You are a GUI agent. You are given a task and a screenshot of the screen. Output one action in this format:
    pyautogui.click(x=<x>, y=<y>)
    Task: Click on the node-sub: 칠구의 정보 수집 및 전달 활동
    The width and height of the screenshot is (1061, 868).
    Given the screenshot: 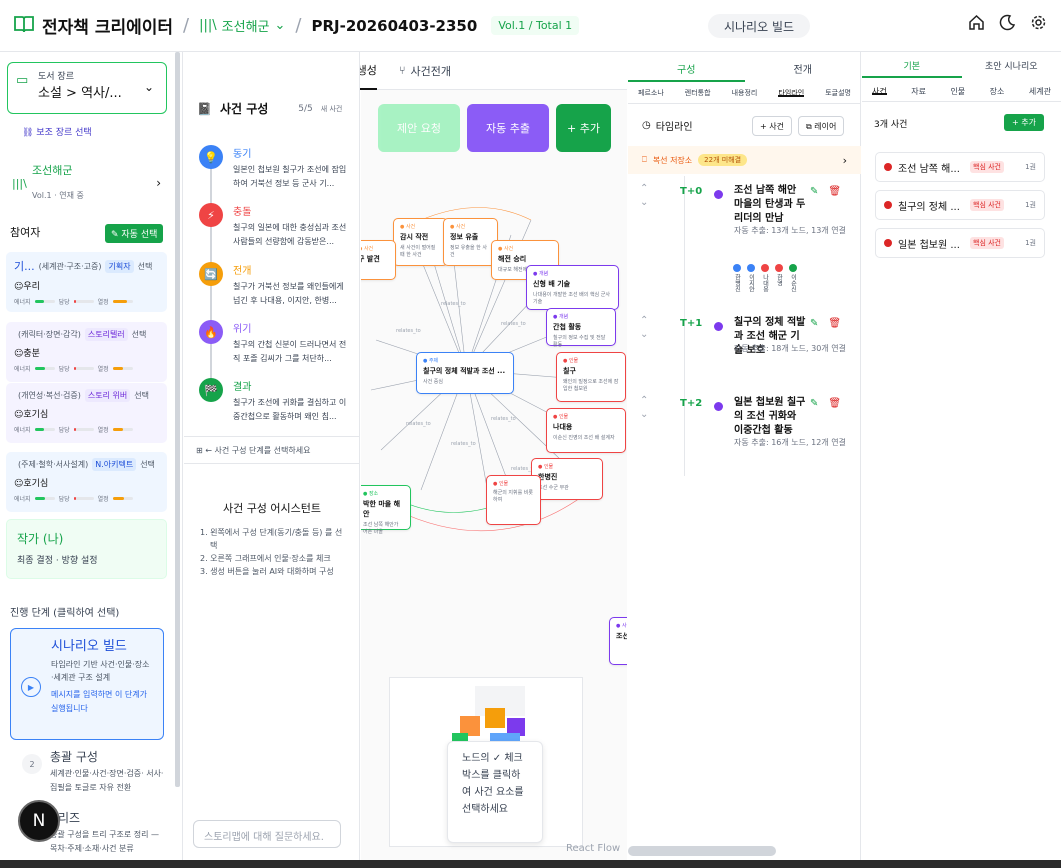 What is the action you would take?
    pyautogui.click(x=579, y=341)
    